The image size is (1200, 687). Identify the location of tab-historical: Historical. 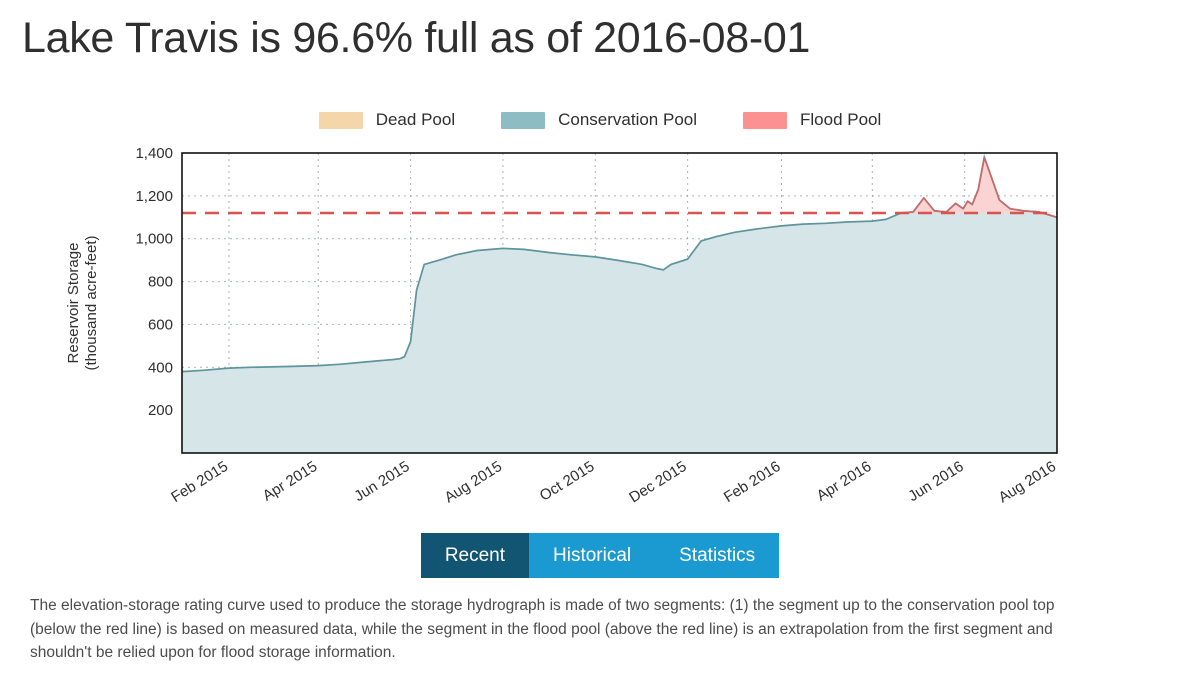
(592, 555).